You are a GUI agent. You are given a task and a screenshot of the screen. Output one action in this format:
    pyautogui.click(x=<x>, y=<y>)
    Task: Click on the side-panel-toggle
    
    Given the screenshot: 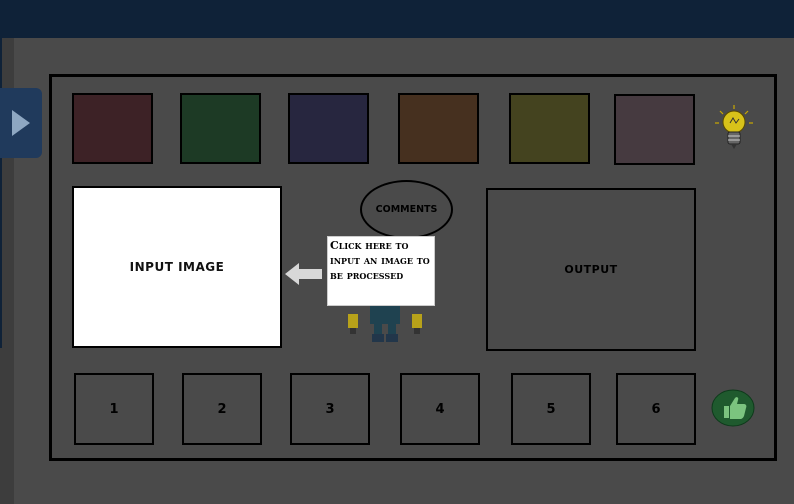 What is the action you would take?
    pyautogui.click(x=21, y=123)
    